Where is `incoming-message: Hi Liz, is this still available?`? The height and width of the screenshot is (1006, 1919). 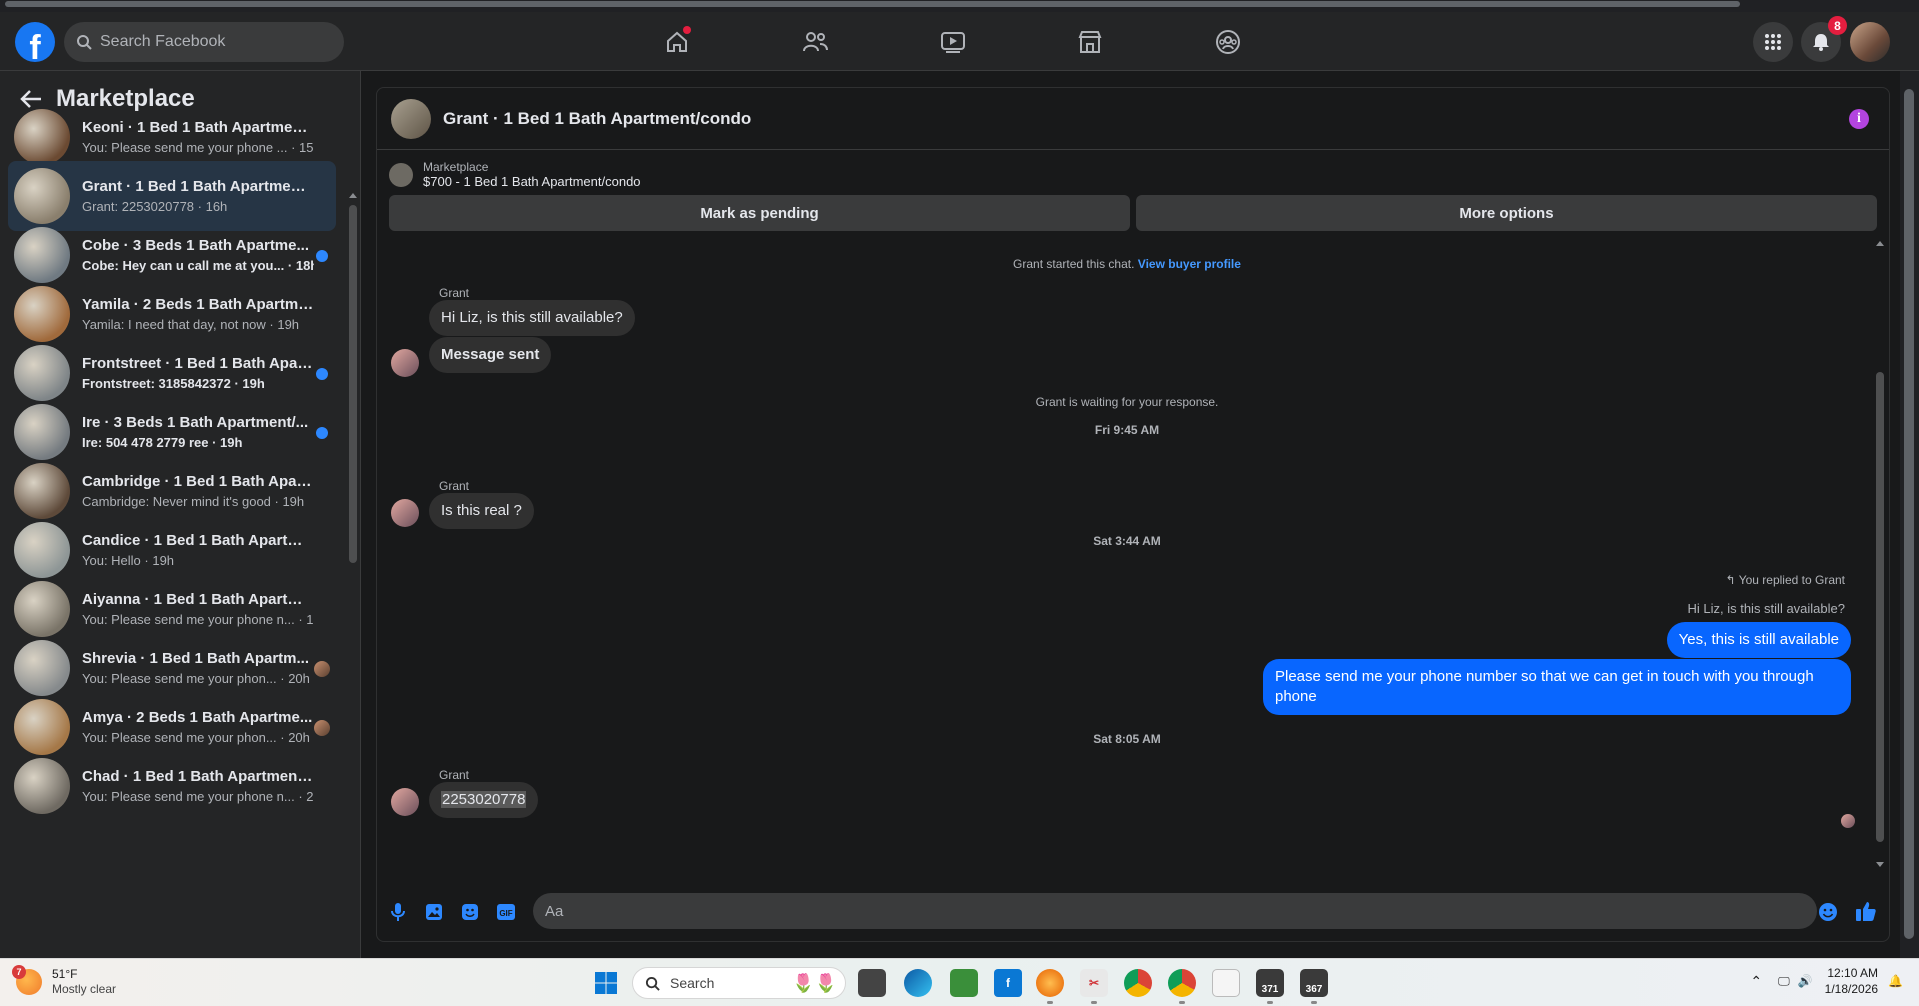
incoming-message: Hi Liz, is this still available? is located at coordinates (532, 318).